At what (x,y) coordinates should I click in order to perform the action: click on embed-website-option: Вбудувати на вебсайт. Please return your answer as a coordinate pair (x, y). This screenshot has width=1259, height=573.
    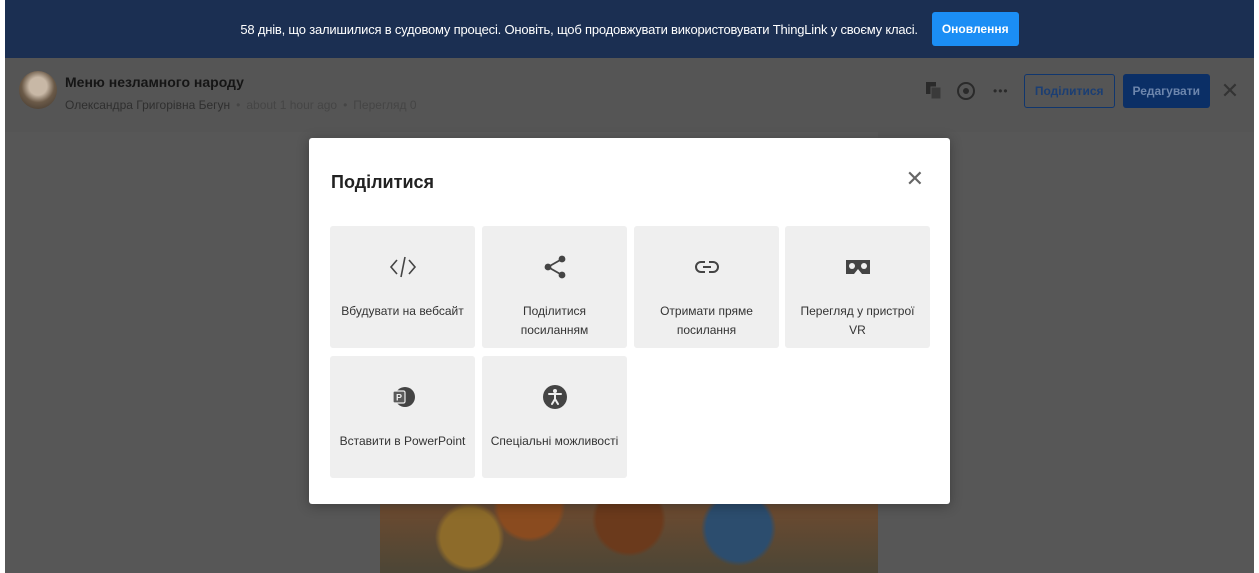
    Looking at the image, I should click on (402, 287).